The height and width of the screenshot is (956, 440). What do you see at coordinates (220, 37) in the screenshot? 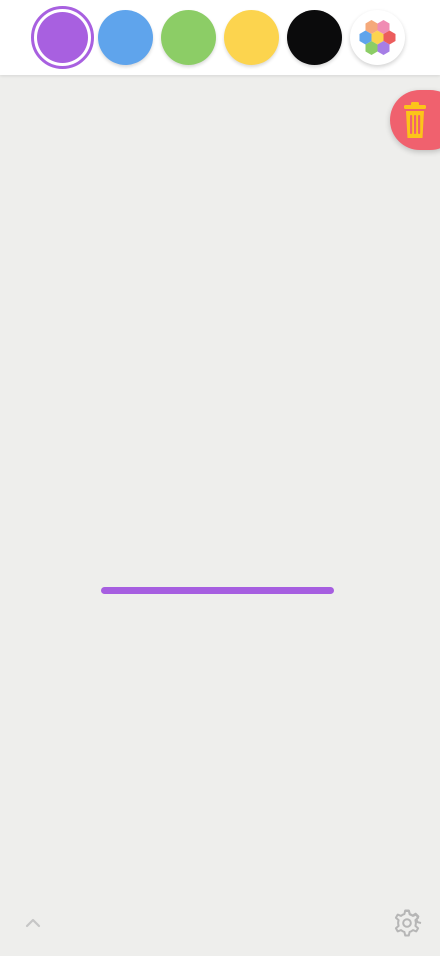
I see `color-toolbar` at bounding box center [220, 37].